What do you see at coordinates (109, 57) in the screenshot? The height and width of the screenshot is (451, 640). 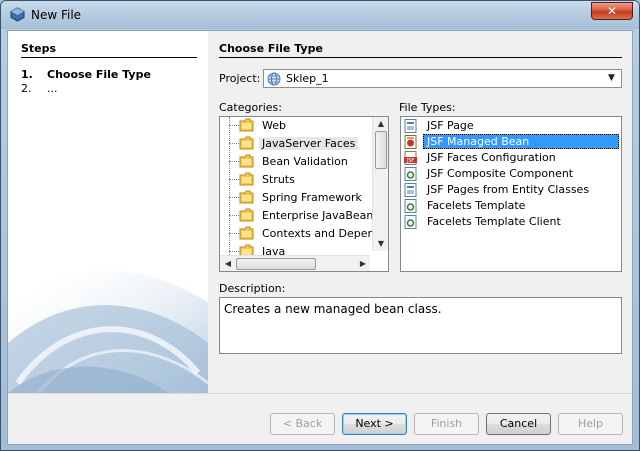 I see `steps-divider` at bounding box center [109, 57].